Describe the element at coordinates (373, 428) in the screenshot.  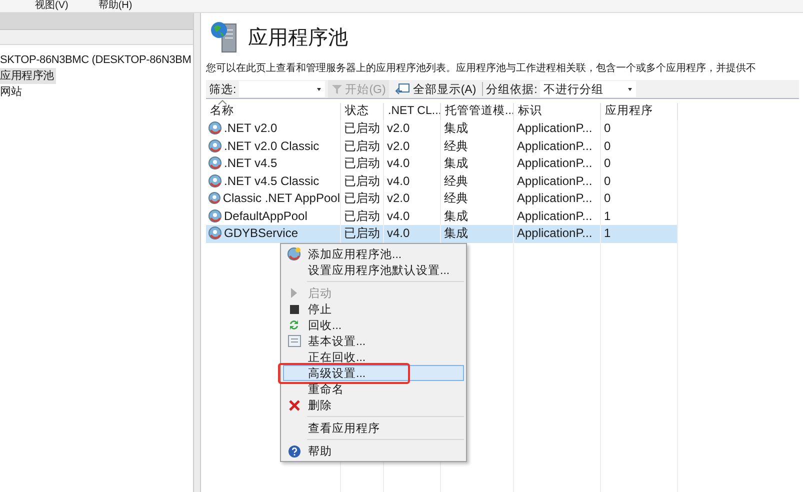
I see `menu-item: 查看应用程序` at that location.